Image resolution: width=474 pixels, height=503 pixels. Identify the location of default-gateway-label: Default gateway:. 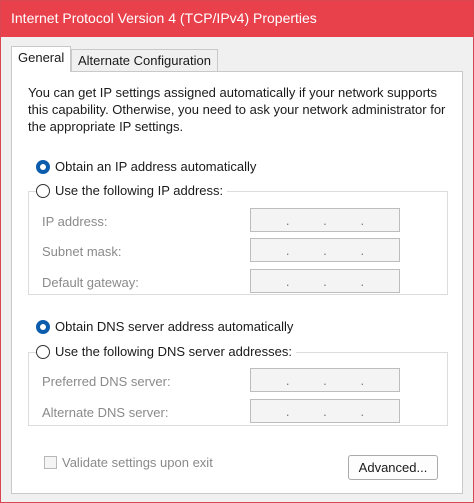
(90, 282).